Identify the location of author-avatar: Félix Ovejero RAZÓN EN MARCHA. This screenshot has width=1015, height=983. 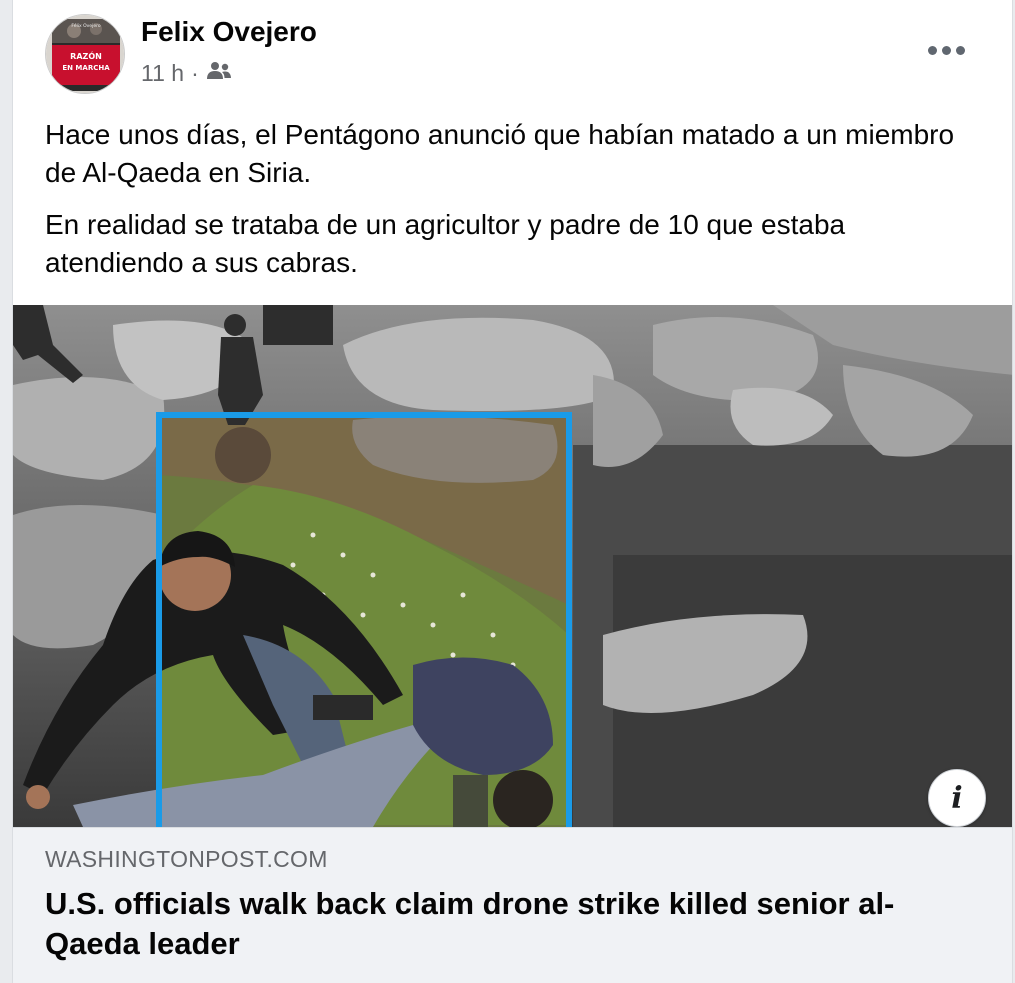
(85, 54).